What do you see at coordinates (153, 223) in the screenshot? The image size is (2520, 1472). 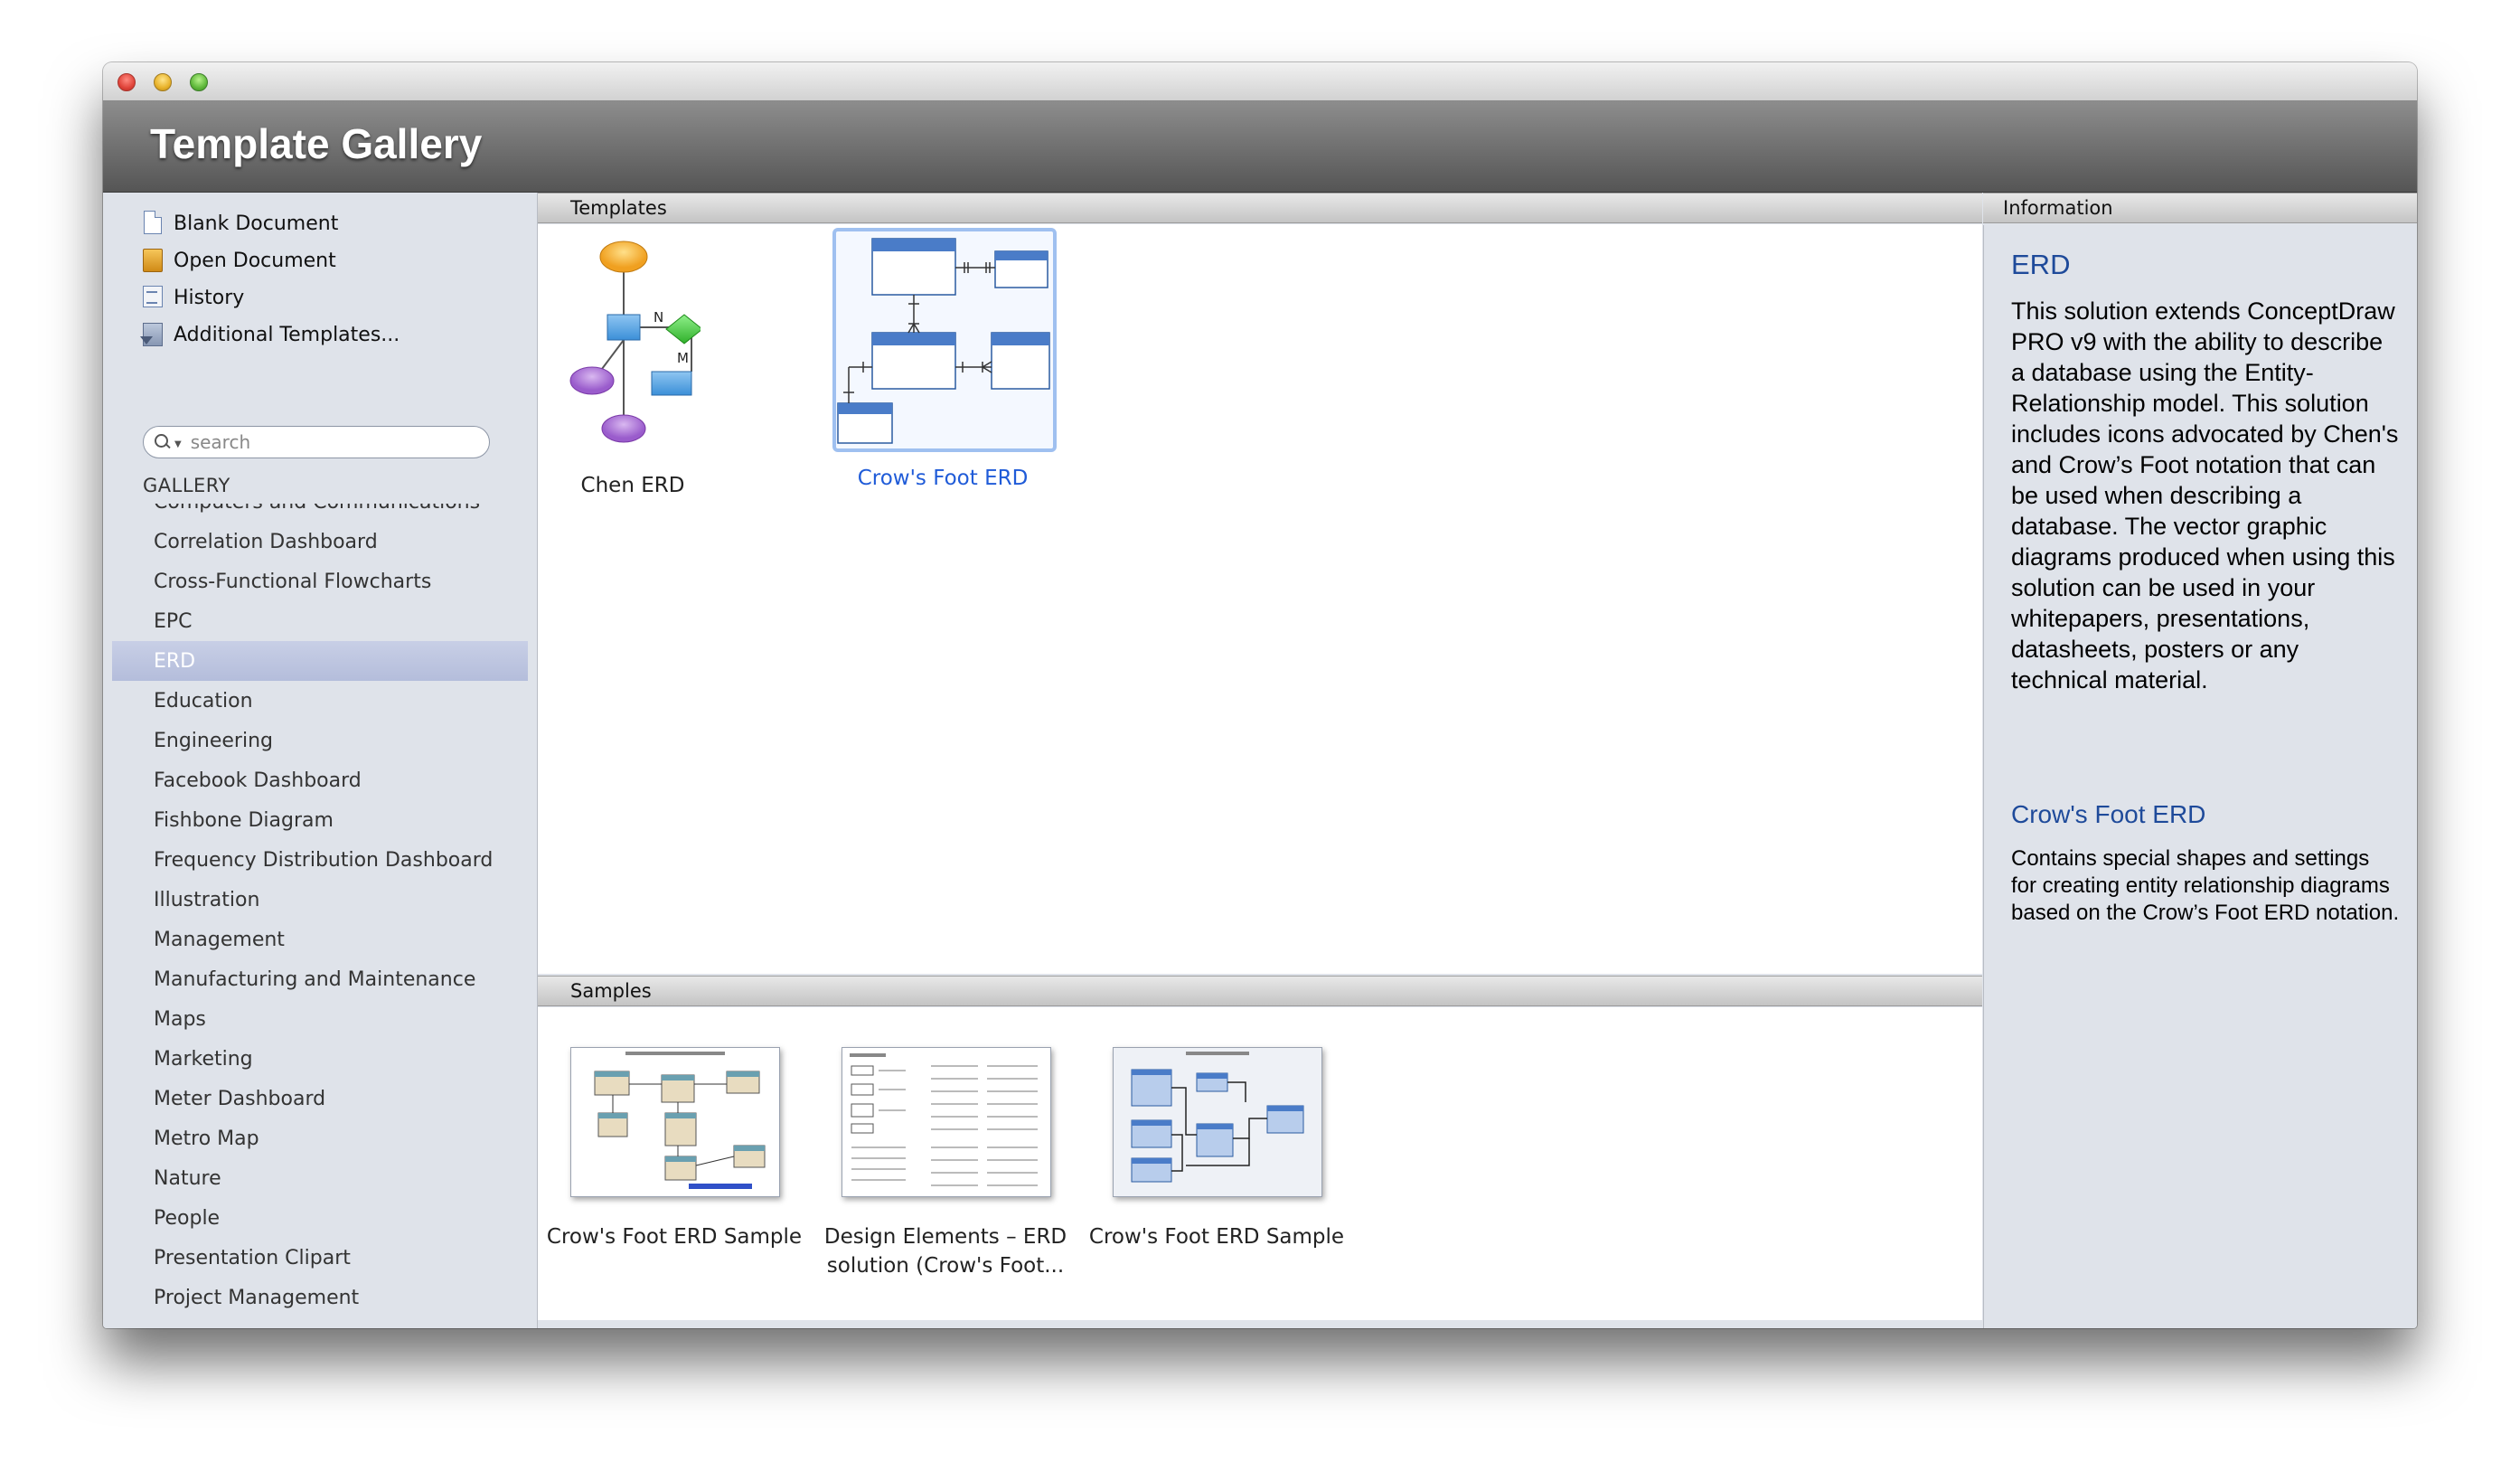 I see `blank-document-icon` at bounding box center [153, 223].